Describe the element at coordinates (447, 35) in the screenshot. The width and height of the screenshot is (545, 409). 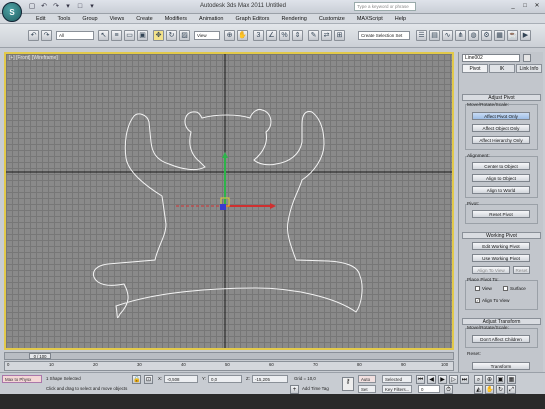
I see `curve-editor-icon: ∿` at that location.